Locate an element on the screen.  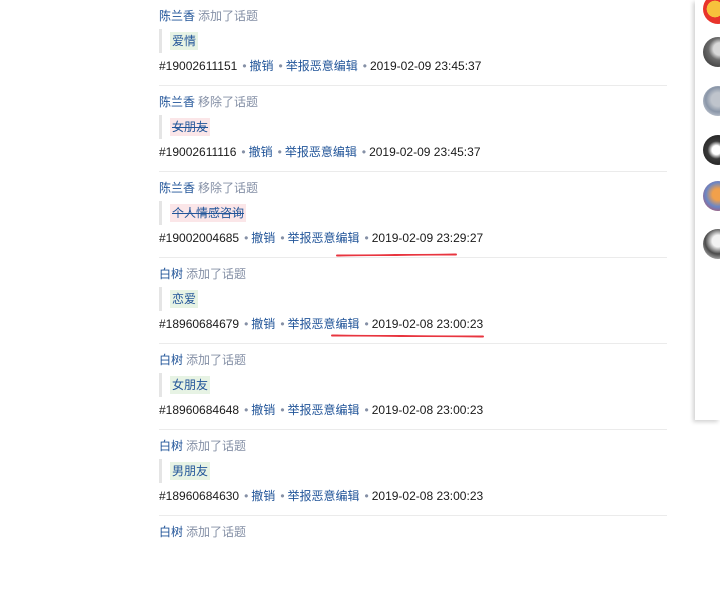
topic-tag: 爱情 is located at coordinates (184, 41).